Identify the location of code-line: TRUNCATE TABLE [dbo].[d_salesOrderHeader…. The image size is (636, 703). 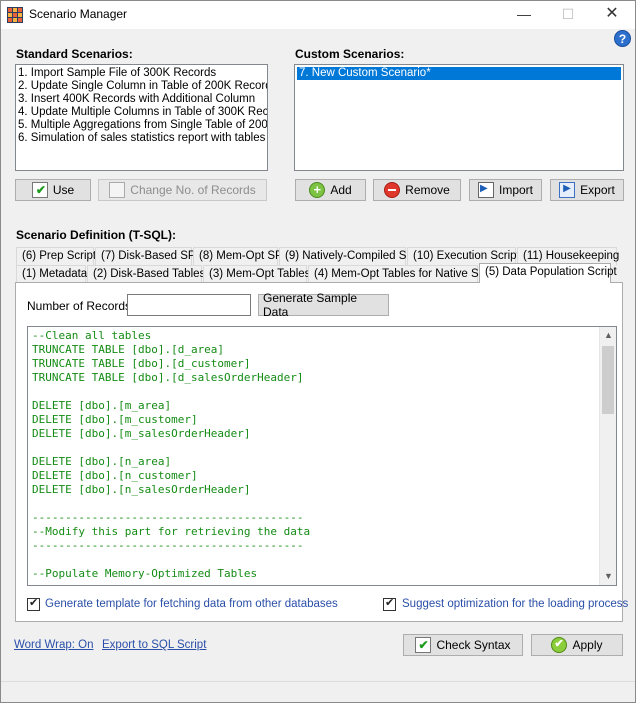
(168, 377).